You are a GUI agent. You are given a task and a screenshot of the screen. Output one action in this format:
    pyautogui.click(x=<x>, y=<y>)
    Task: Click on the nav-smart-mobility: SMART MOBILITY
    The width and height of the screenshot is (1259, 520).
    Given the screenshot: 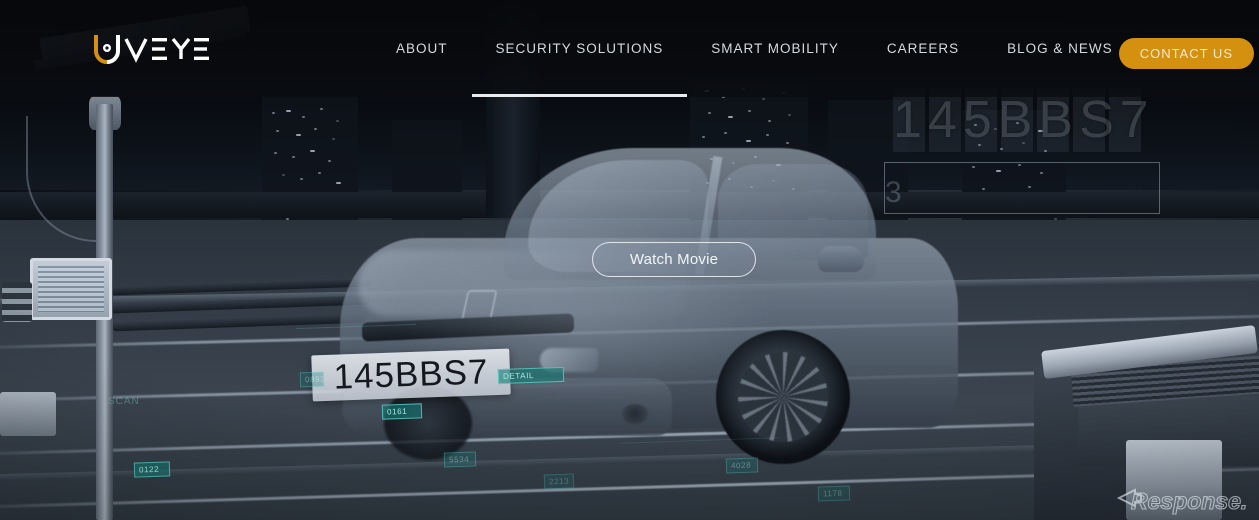 What is the action you would take?
    pyautogui.click(x=775, y=48)
    